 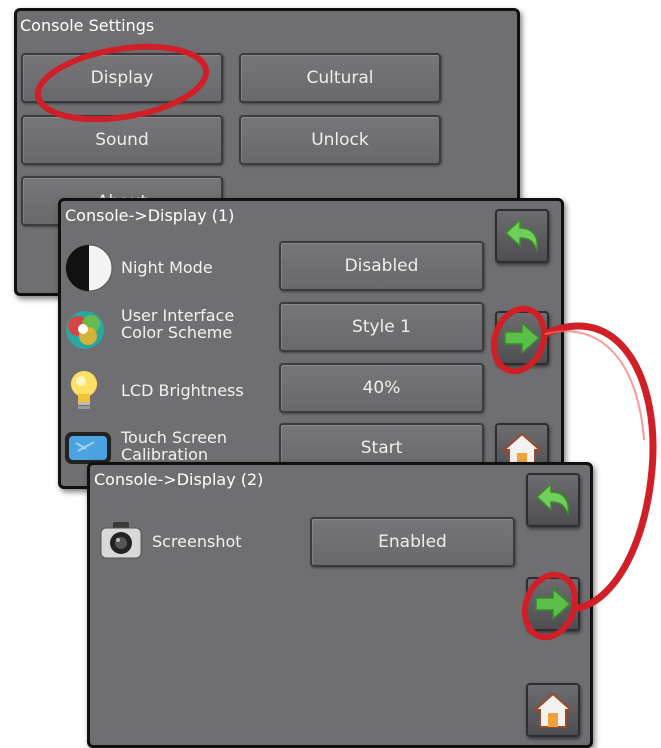 I want to click on touch-calibration-label: Touch Screen Calibration, so click(x=174, y=446).